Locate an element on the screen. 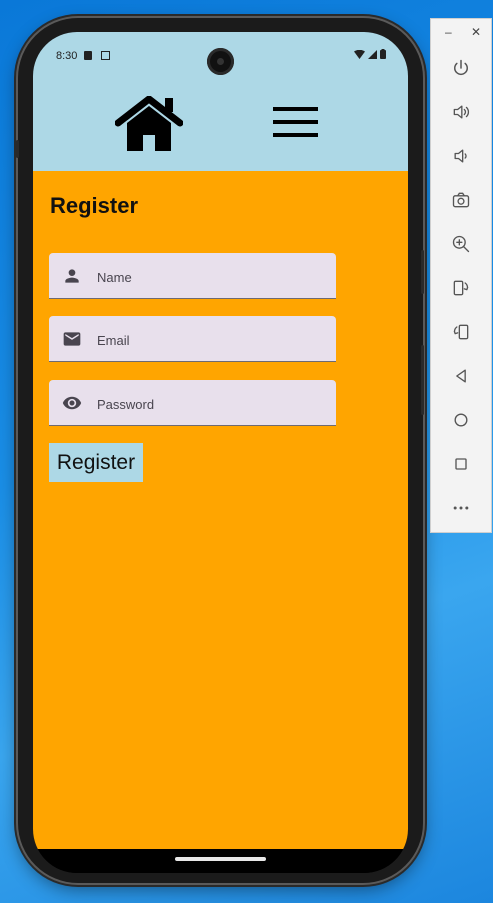 Image resolution: width=493 pixels, height=903 pixels. front-camera is located at coordinates (220, 61).